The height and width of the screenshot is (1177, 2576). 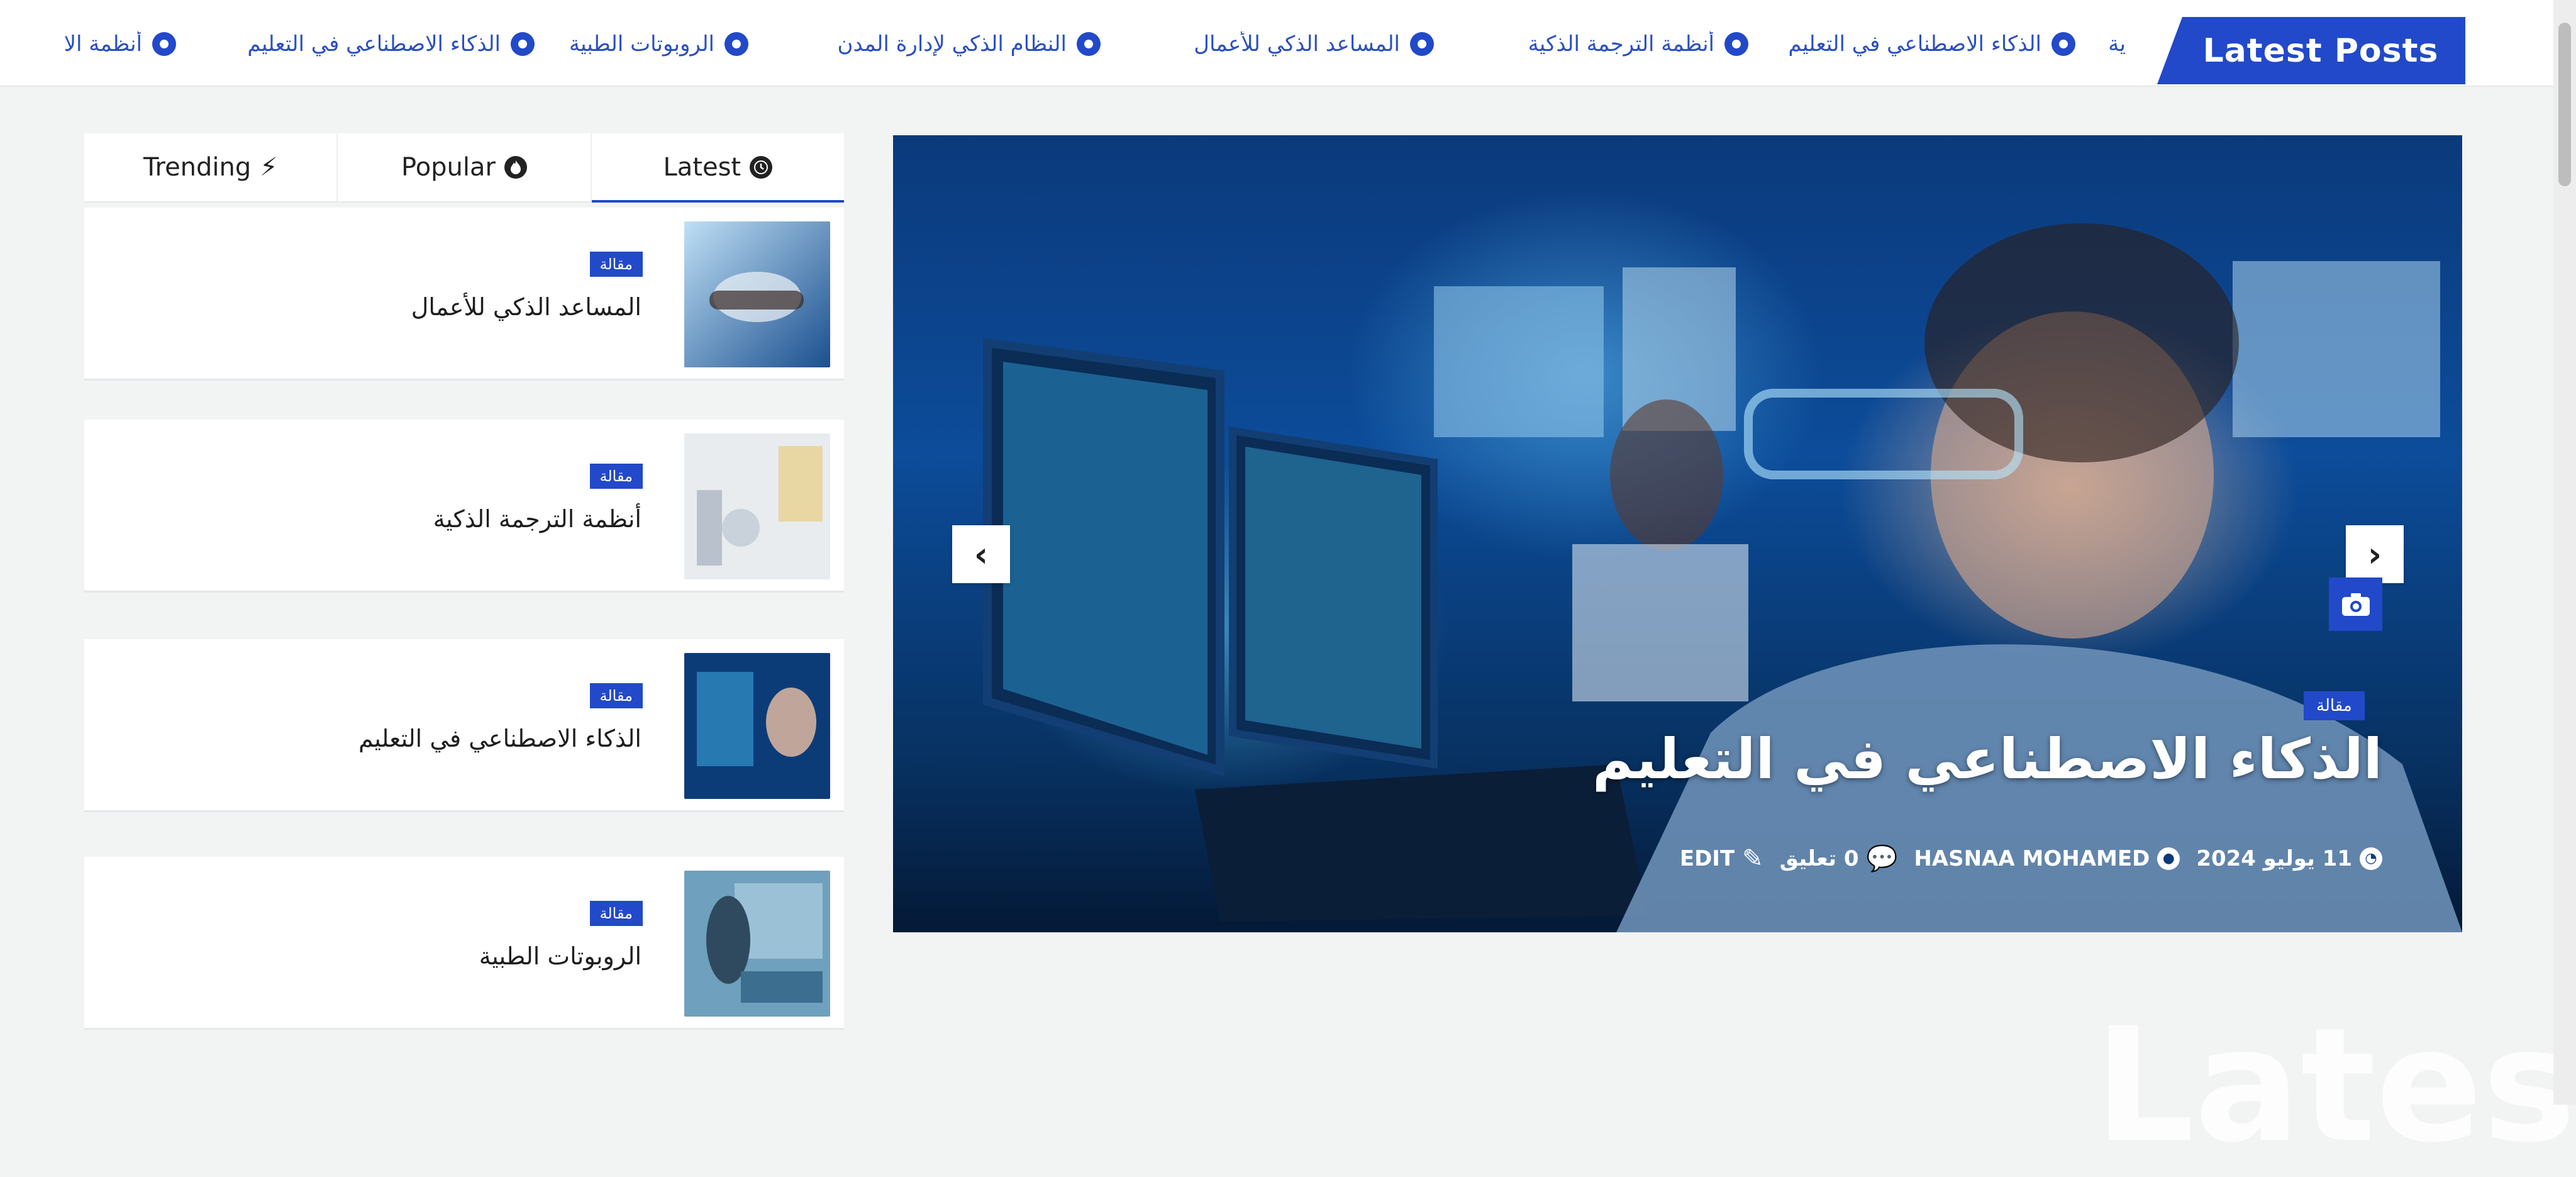 I want to click on list-item: مقالة الذكاء الاصطناعي في التعليم, so click(x=464, y=725).